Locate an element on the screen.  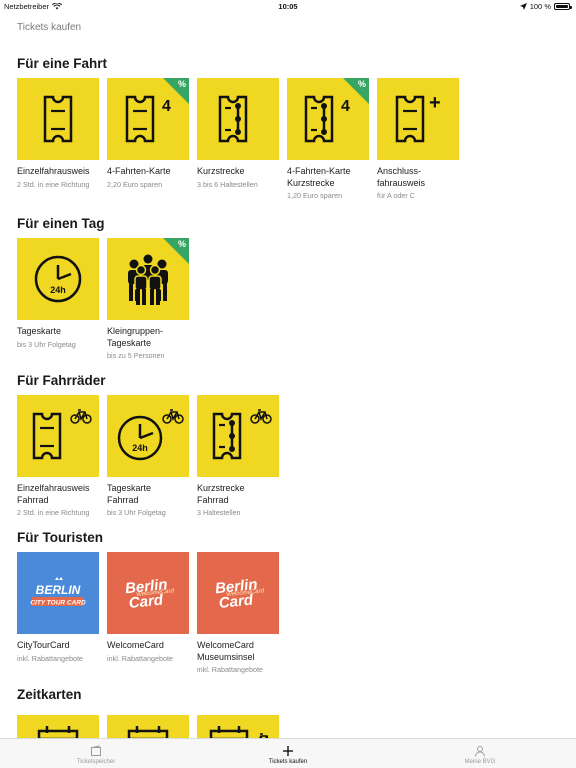
short-trip-ticket-icon is located at coordinates (233, 119).